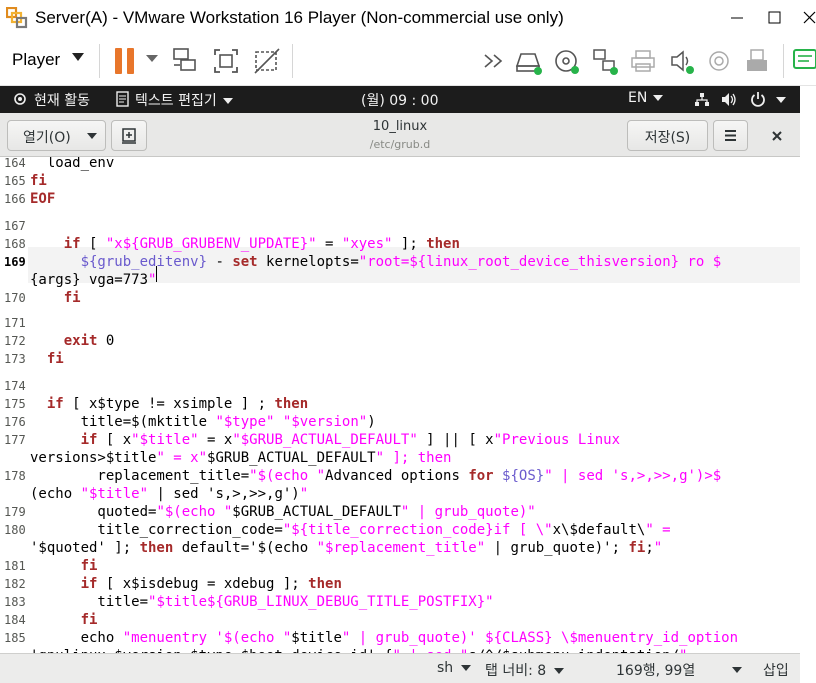 The height and width of the screenshot is (683, 816). I want to click on line-number: 178, so click(15, 476).